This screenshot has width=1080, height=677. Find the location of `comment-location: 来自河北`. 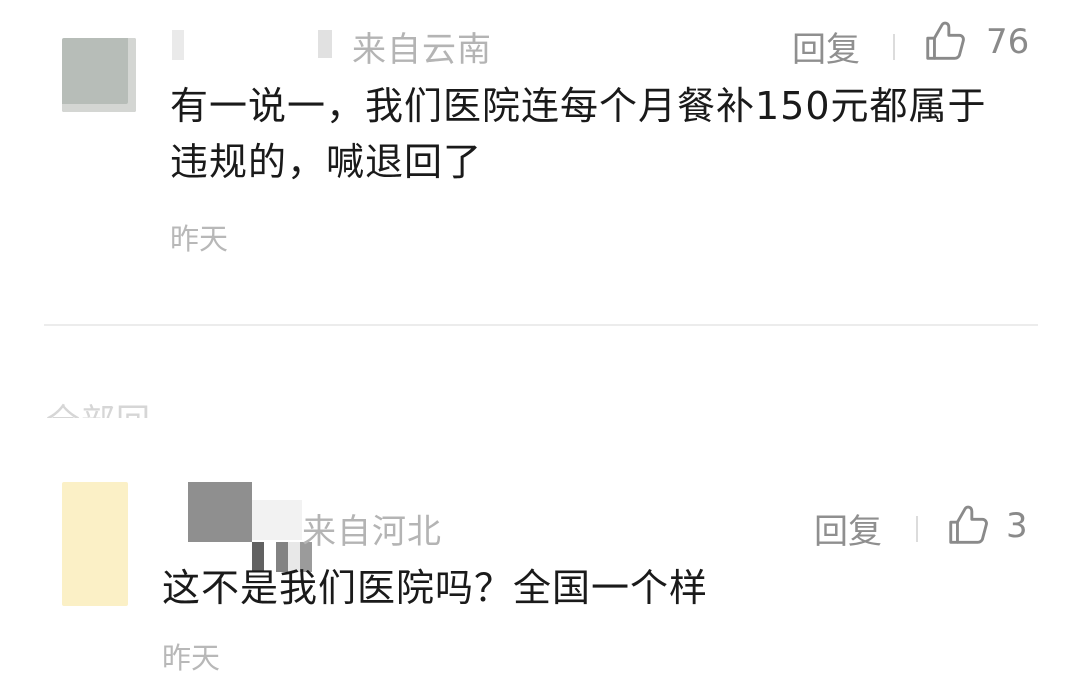

comment-location: 来自河北 is located at coordinates (372, 532).